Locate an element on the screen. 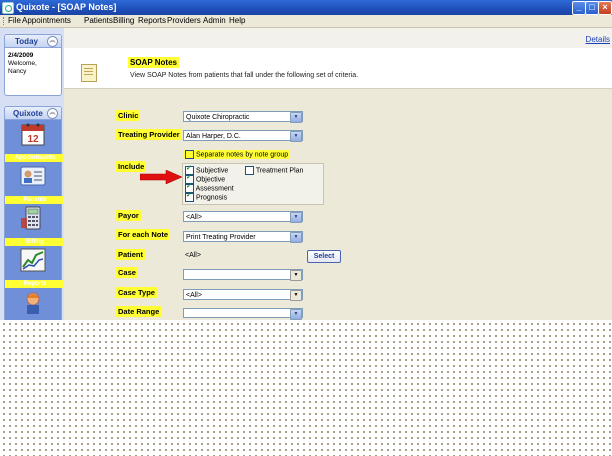  maximize-button: □ is located at coordinates (592, 8).